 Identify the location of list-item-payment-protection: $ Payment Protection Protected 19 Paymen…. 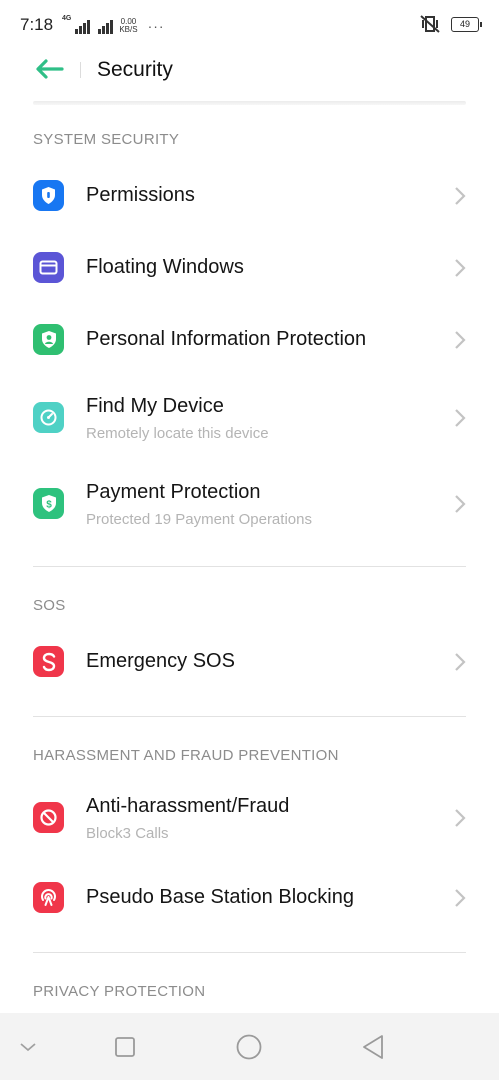
(249, 506).